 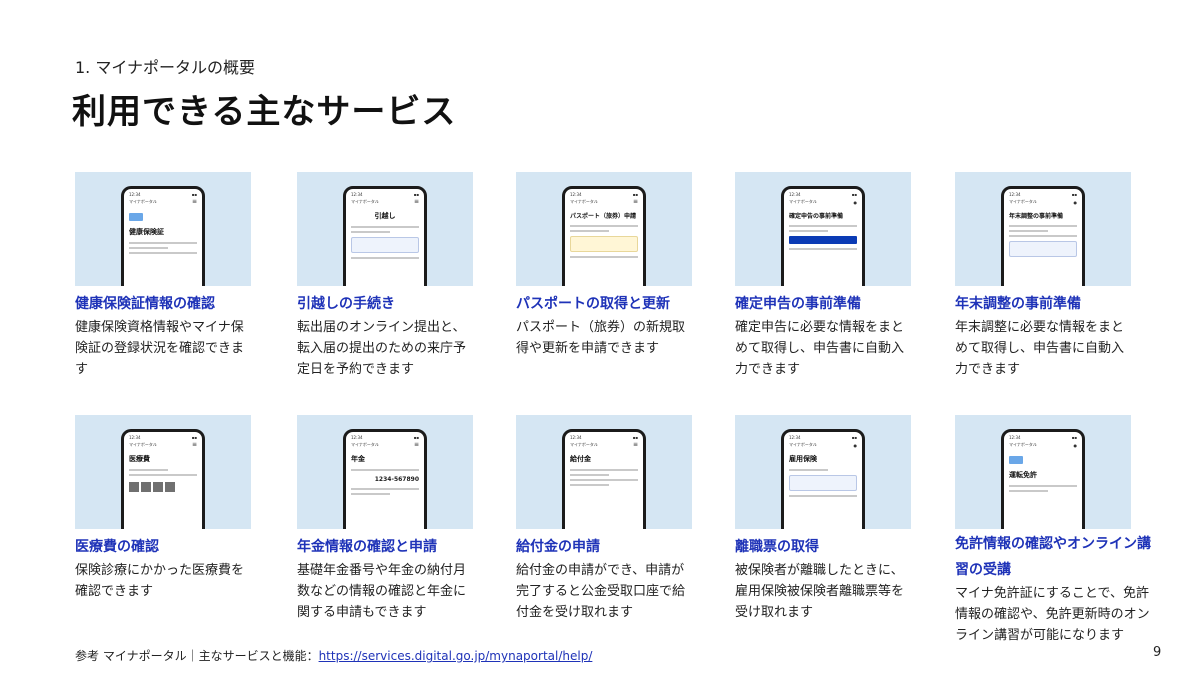 I want to click on phone-mockup: 12:34 ▪▪ マイナポータル ● 確定申告の事前準備, so click(x=823, y=236).